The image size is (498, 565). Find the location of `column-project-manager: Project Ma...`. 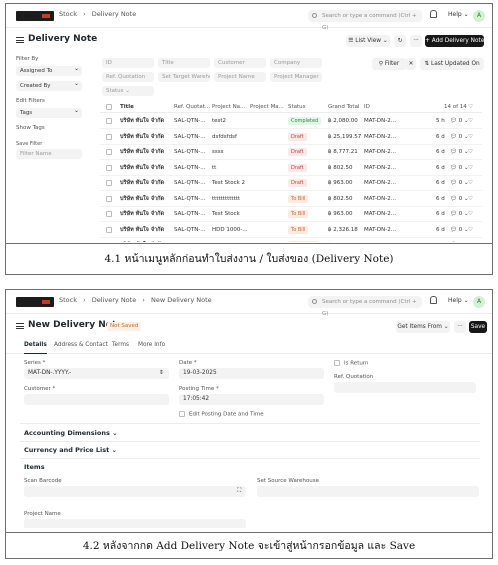

column-project-manager: Project Ma... is located at coordinates (267, 106).